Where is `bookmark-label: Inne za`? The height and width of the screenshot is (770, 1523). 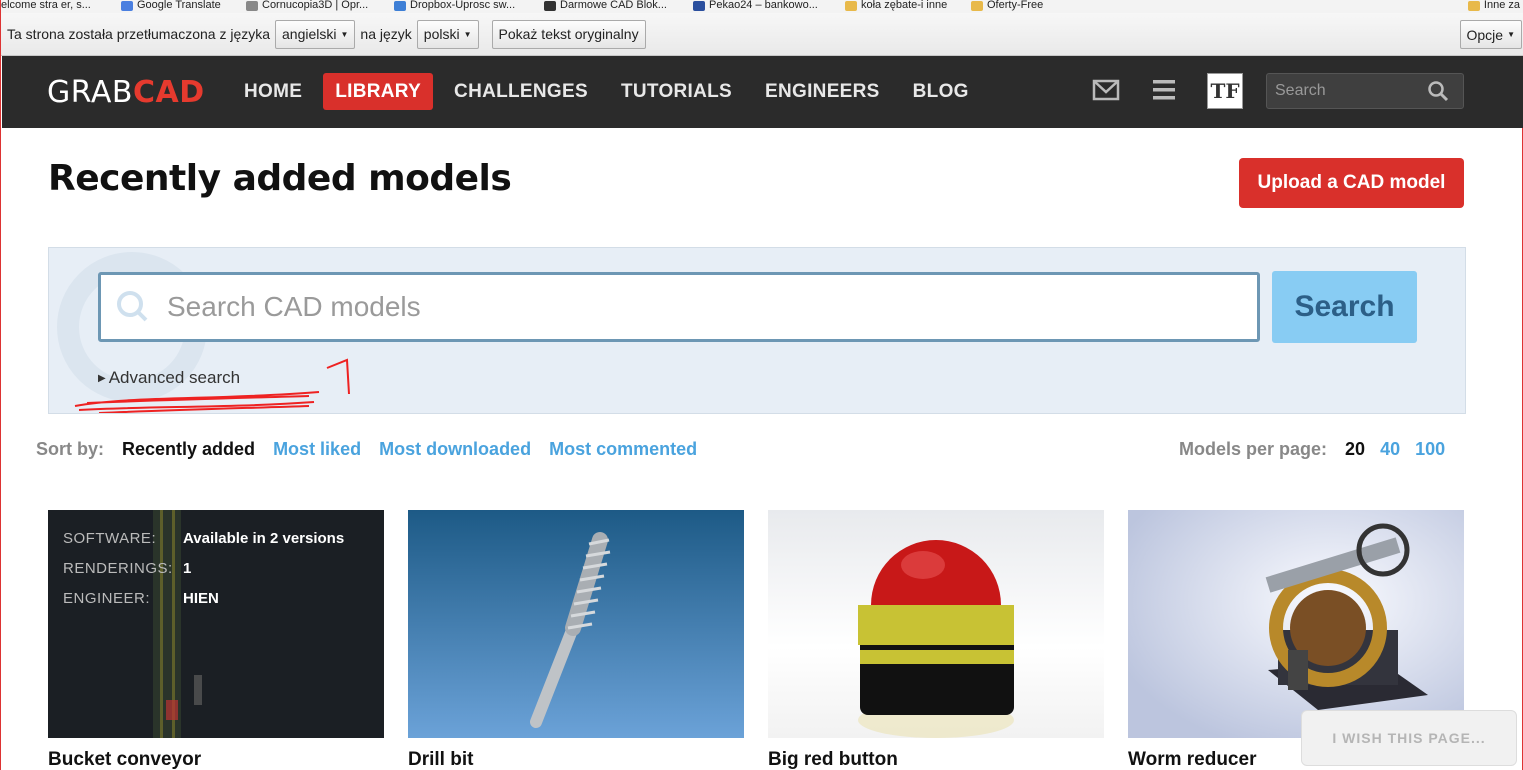
bookmark-label: Inne za is located at coordinates (1501, 5).